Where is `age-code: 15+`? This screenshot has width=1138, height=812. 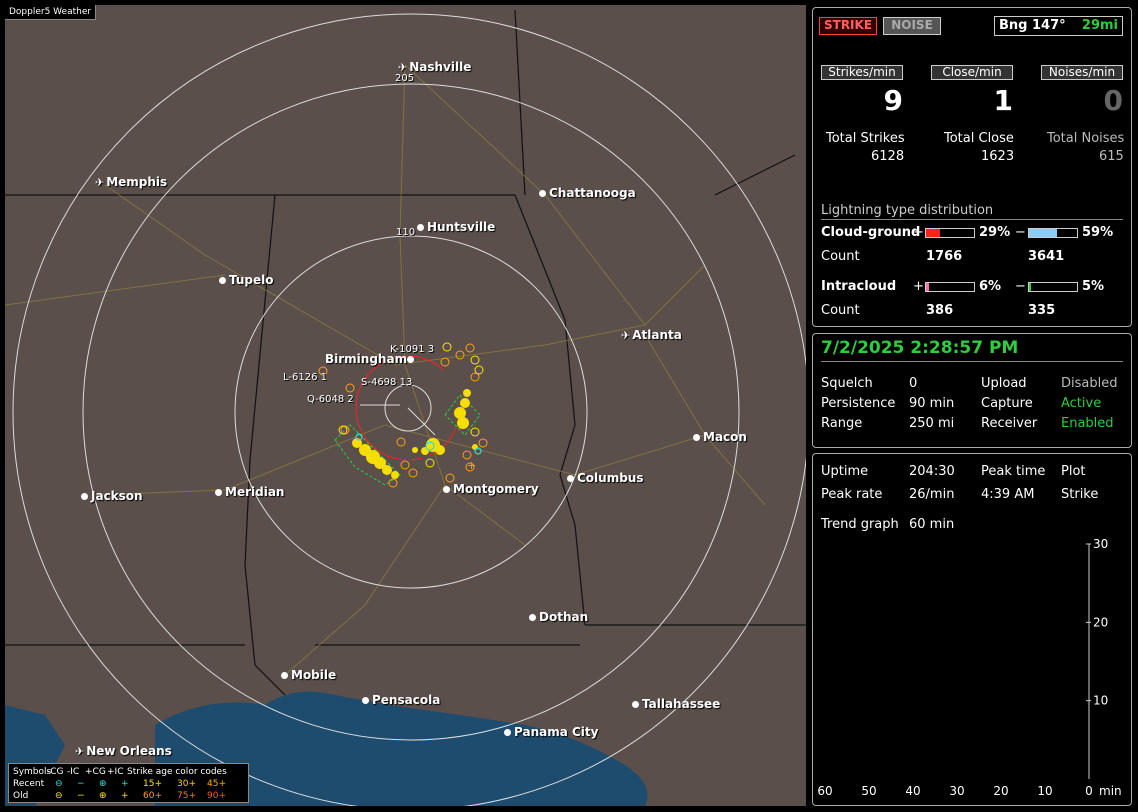
age-code: 15+ is located at coordinates (152, 784).